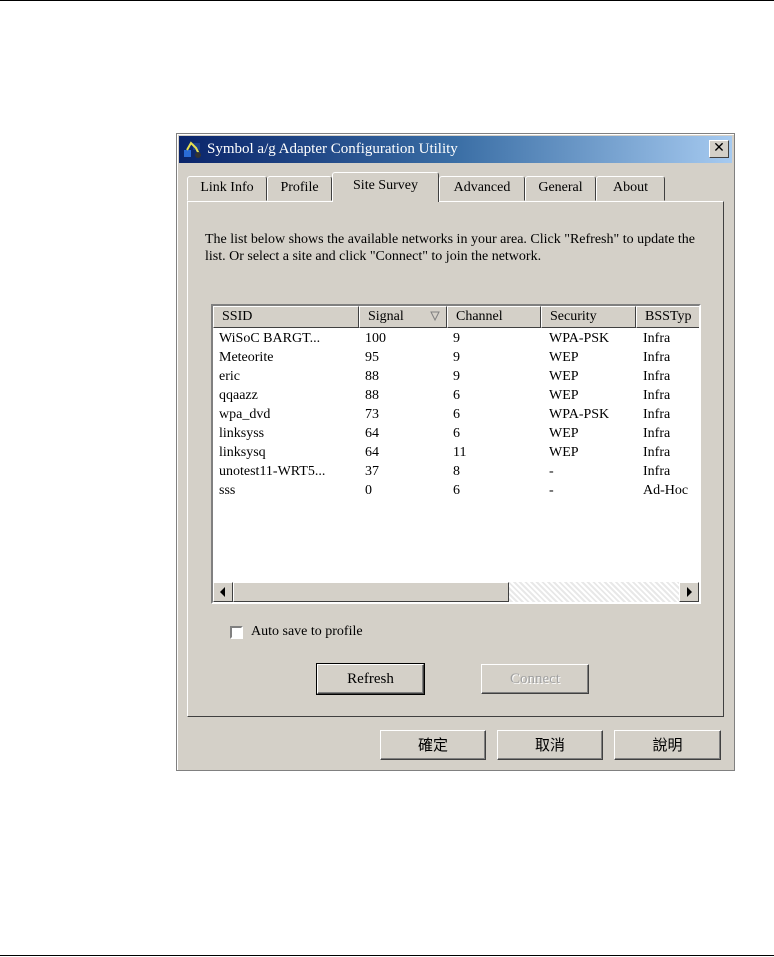 The width and height of the screenshot is (774, 957). I want to click on list-item: Meteorite 95 9 WEP Infra, so click(456, 357).